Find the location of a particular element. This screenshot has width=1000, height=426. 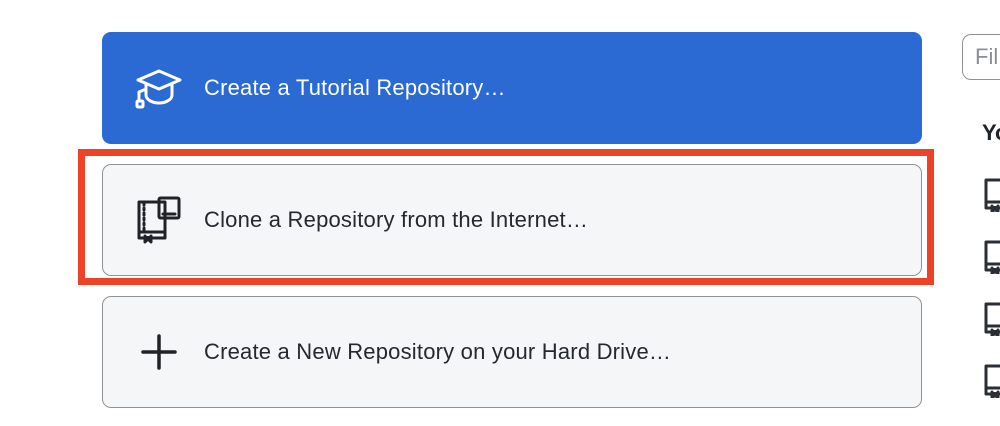

mortarboard-icon is located at coordinates (159, 88).